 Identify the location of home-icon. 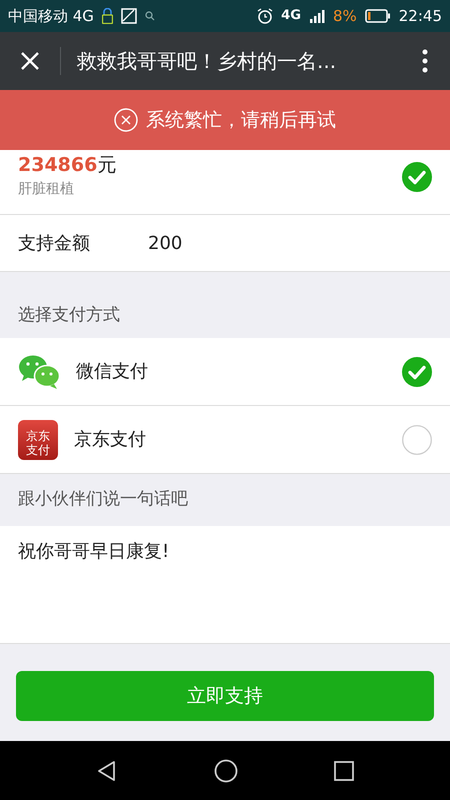
(226, 771).